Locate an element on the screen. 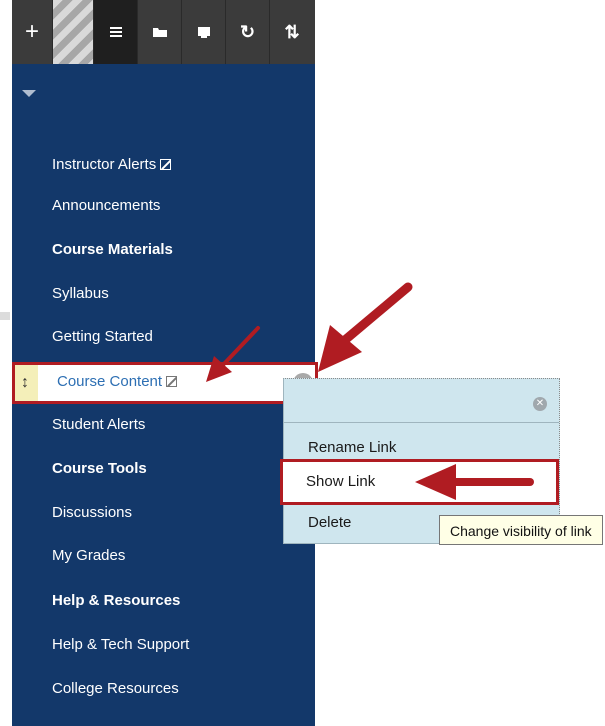  reorder-button: ⇅ is located at coordinates (292, 32).